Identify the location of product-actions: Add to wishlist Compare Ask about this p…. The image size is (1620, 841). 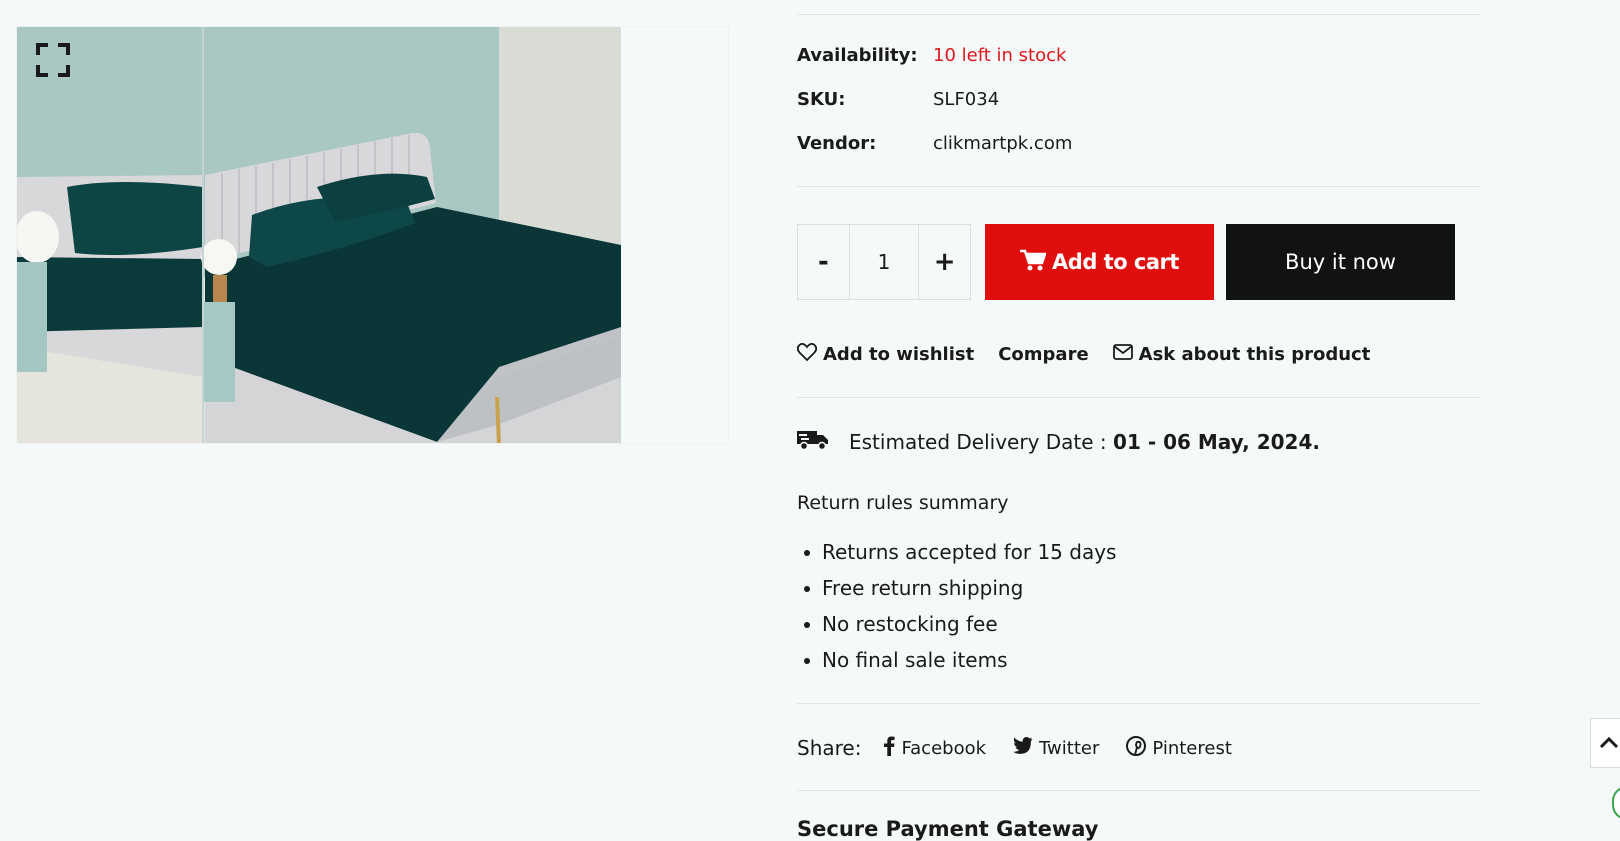
(1095, 354).